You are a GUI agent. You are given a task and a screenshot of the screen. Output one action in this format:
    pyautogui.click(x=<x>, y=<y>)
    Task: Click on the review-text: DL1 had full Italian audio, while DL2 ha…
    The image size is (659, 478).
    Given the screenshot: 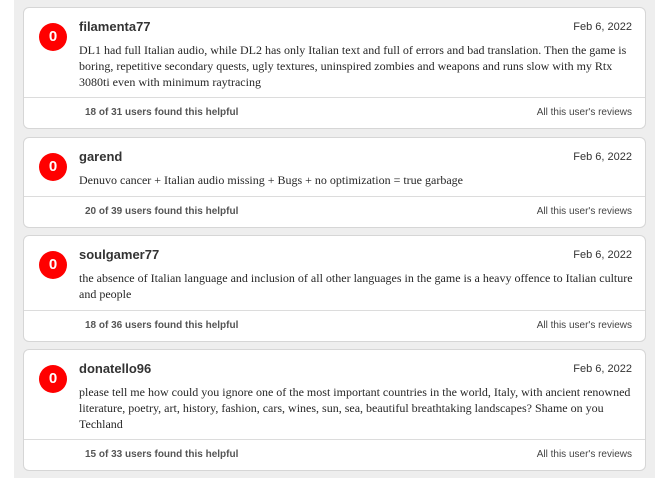 What is the action you would take?
    pyautogui.click(x=353, y=66)
    